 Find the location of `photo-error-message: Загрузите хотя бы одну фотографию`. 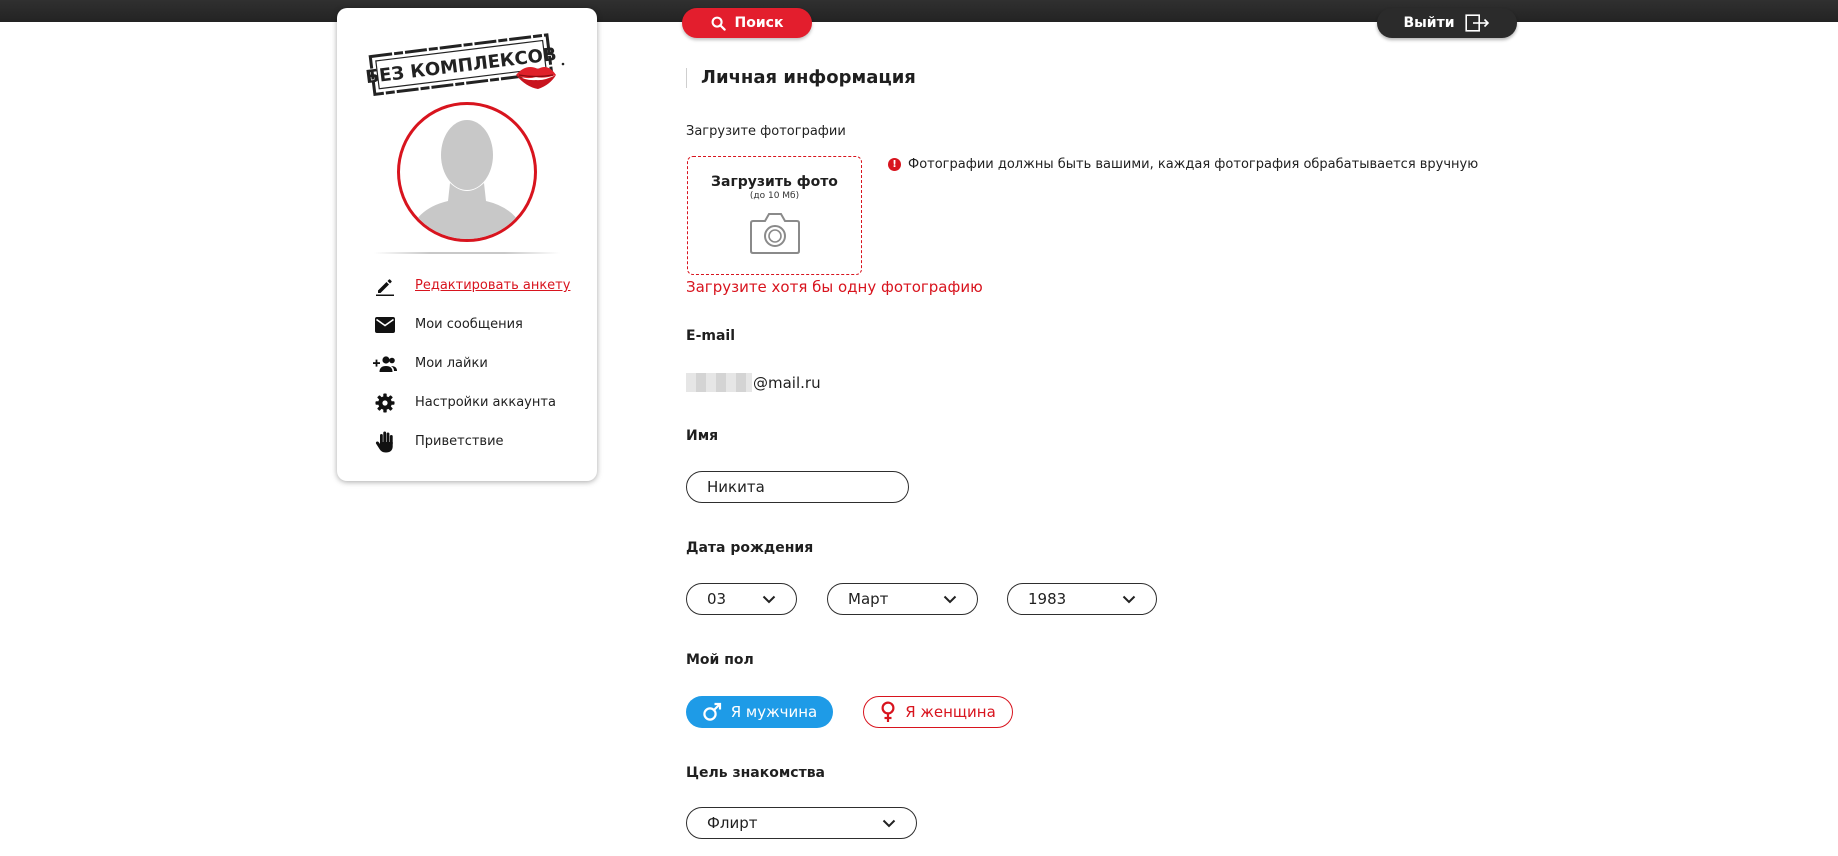

photo-error-message: Загрузите хотя бы одну фотографию is located at coordinates (834, 287).